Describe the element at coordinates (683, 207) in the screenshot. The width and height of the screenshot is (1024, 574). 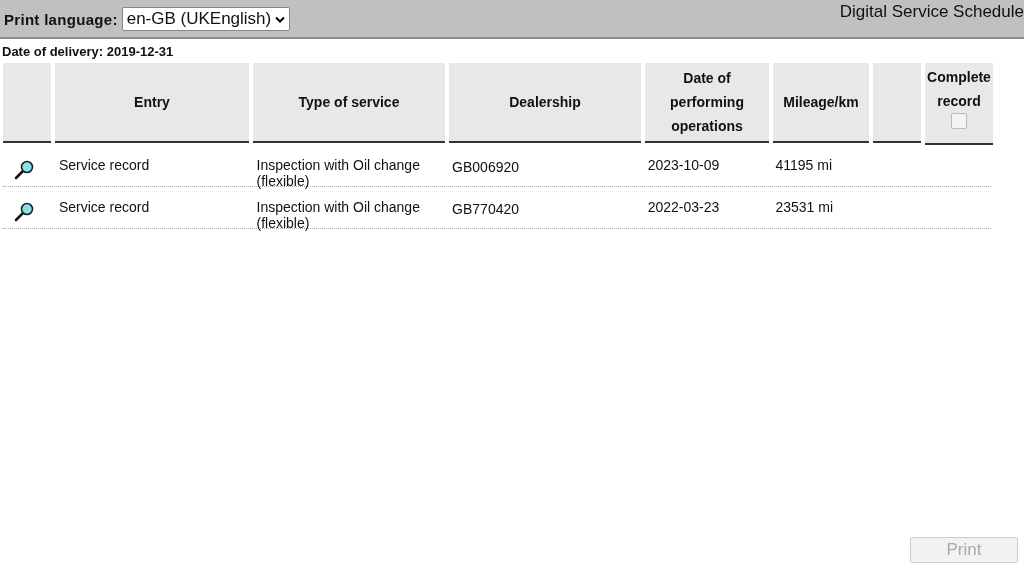
I see `date-cell-text: 2022-03-23` at that location.